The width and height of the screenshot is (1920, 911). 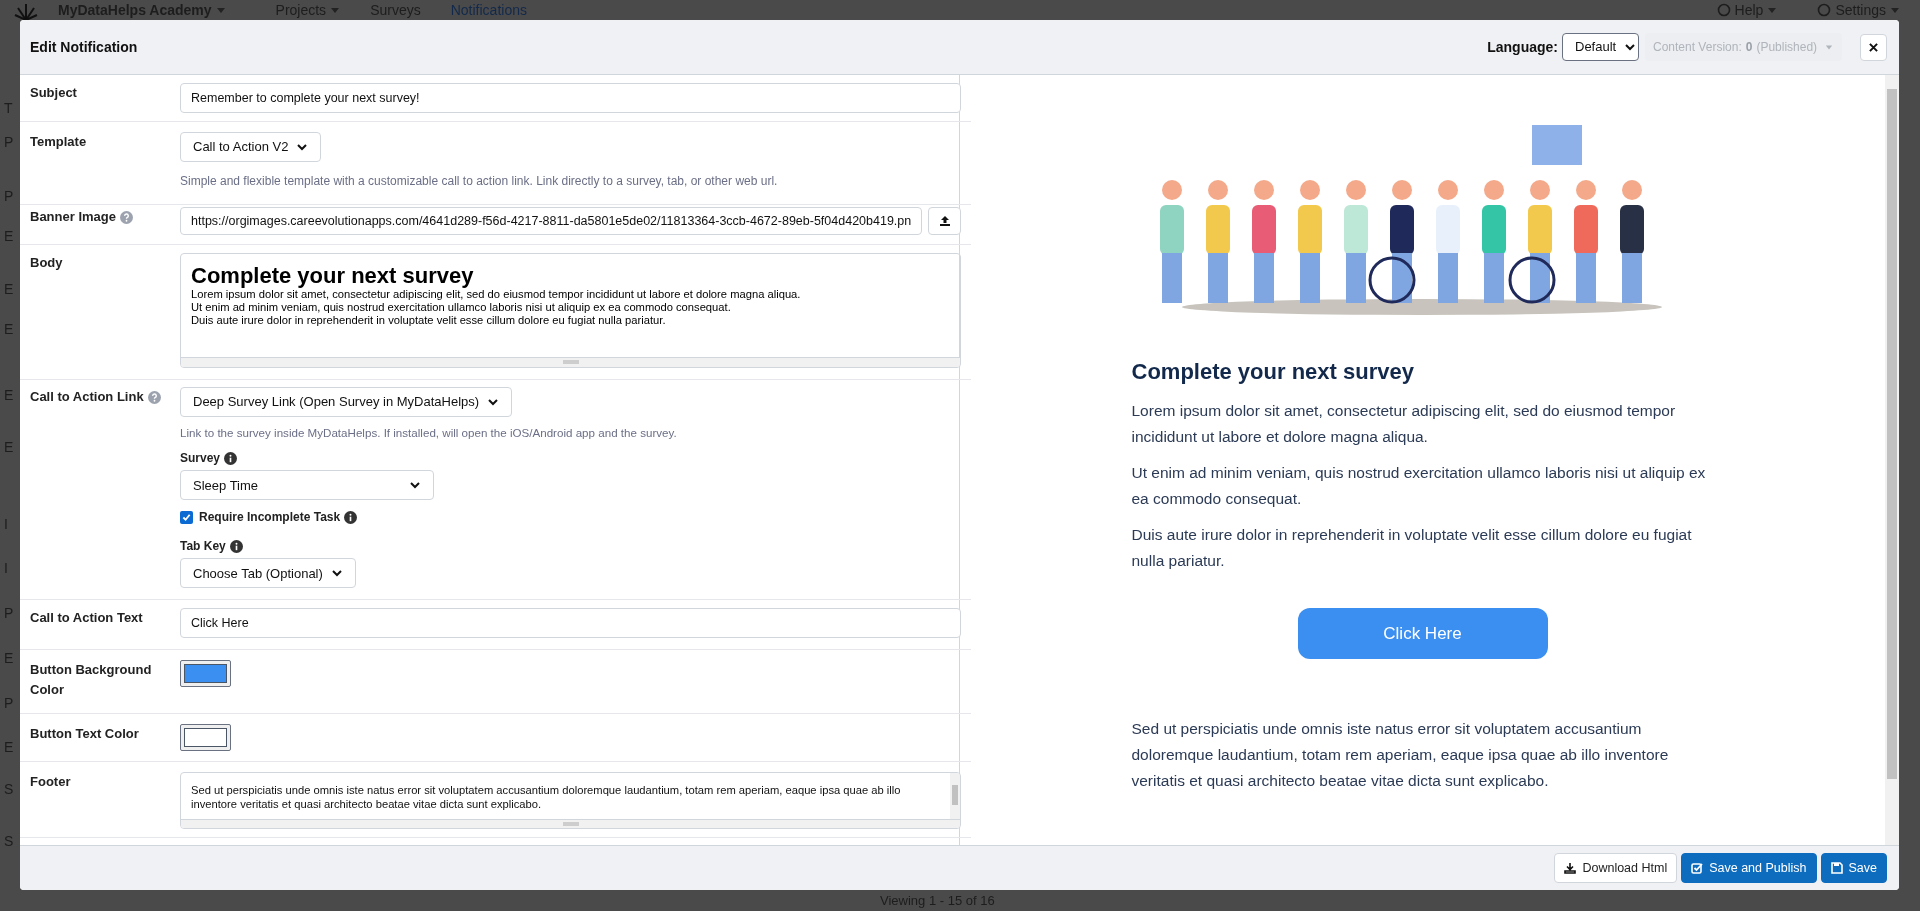 I want to click on language-select: Default, so click(x=1600, y=47).